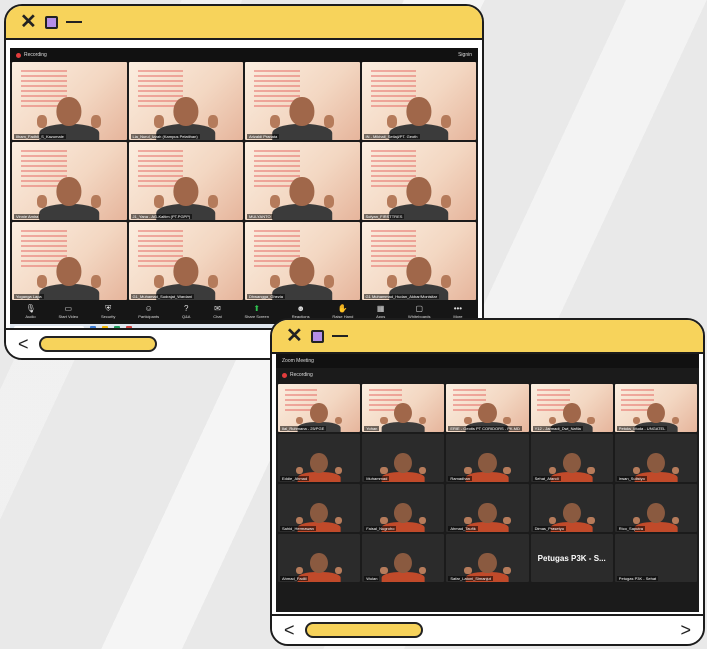 The width and height of the screenshot is (707, 649). What do you see at coordinates (487, 458) in the screenshot?
I see `participant-tile: Ramadhan` at bounding box center [487, 458].